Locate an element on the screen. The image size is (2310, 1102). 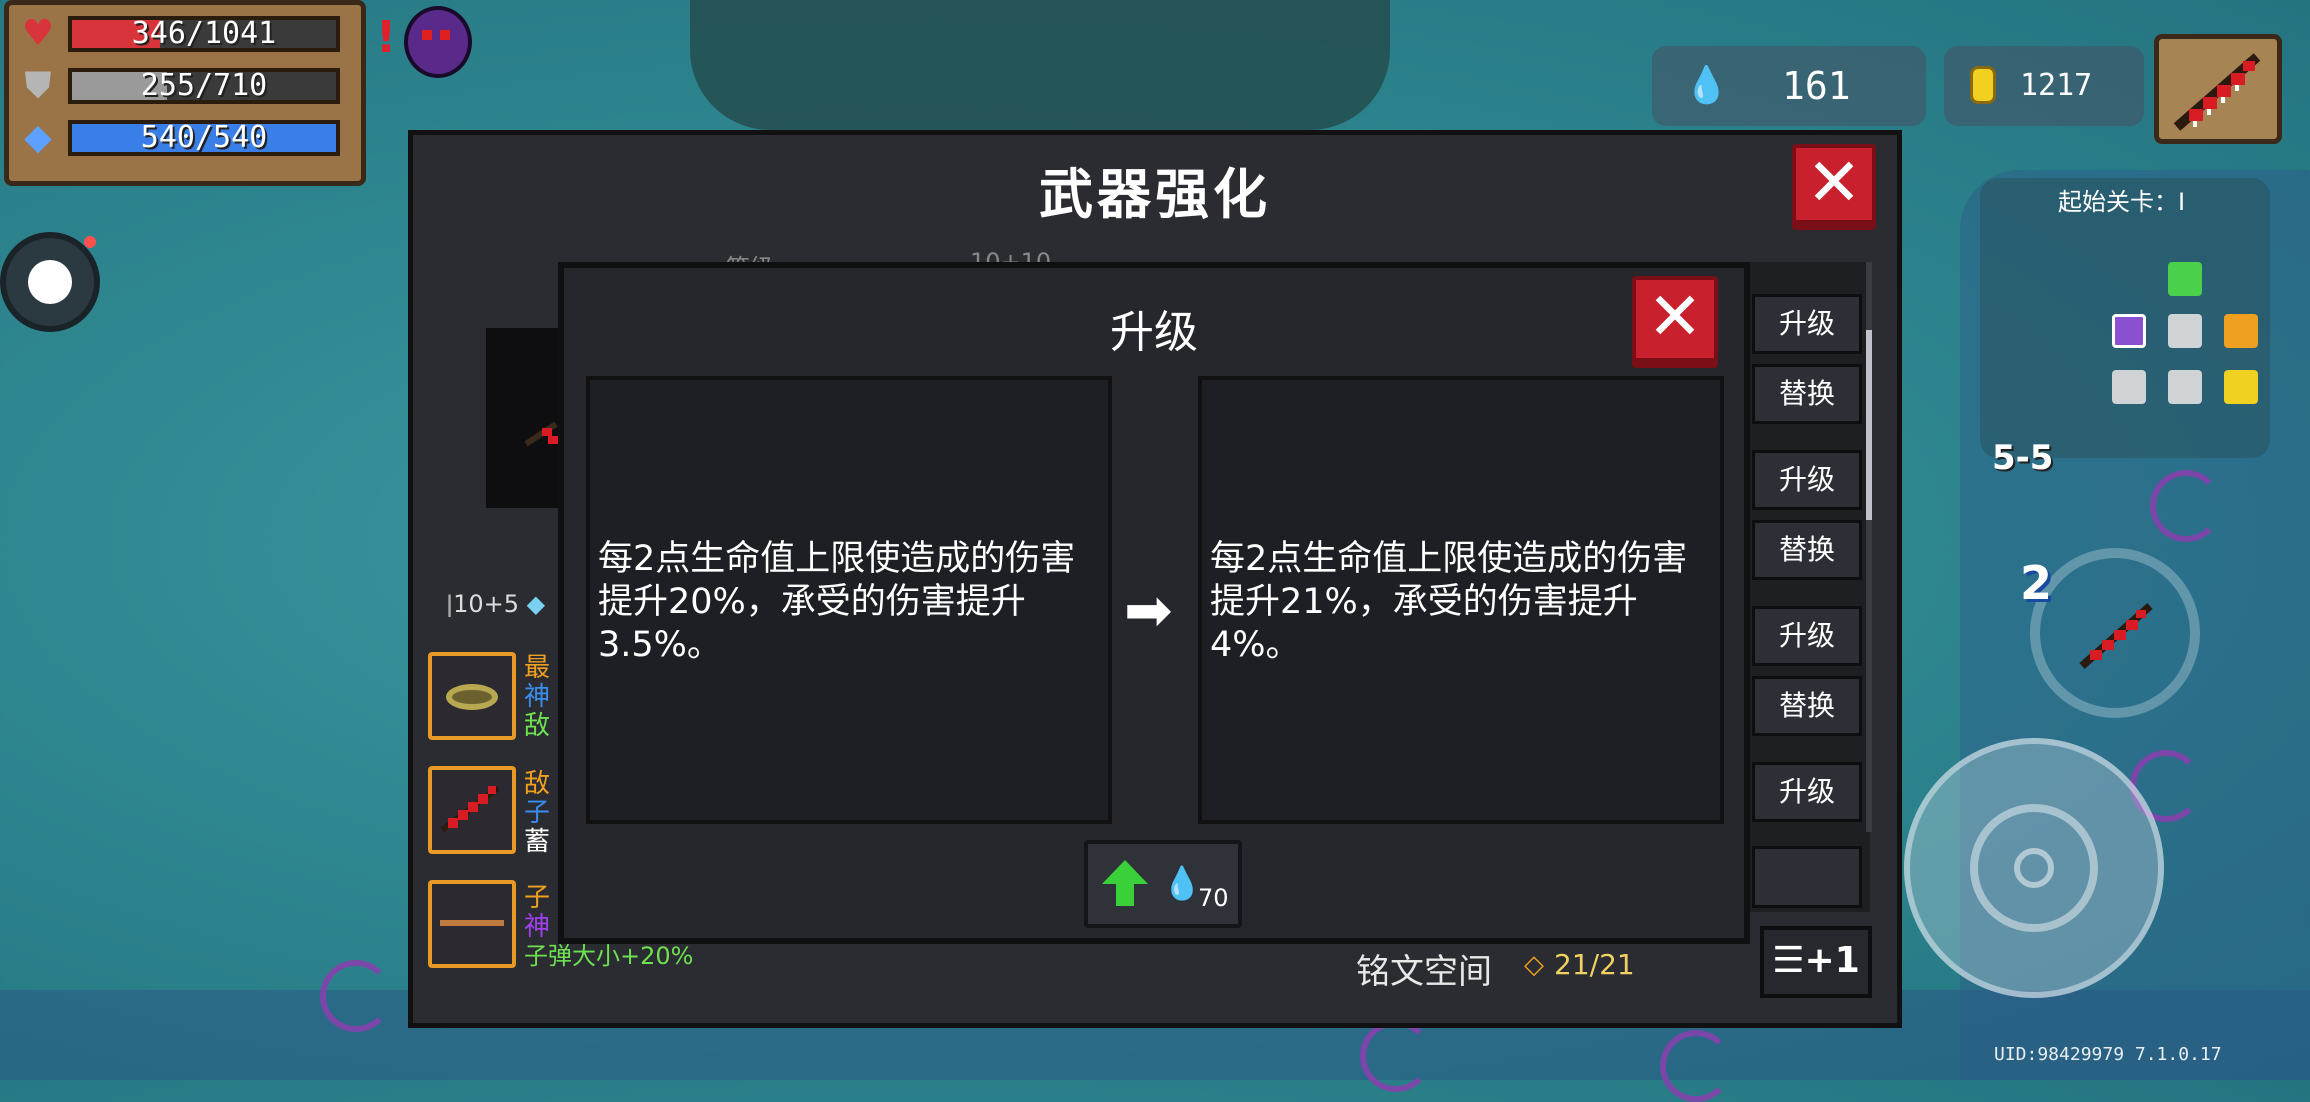
stage-label: 5-5 is located at coordinates (2023, 458).